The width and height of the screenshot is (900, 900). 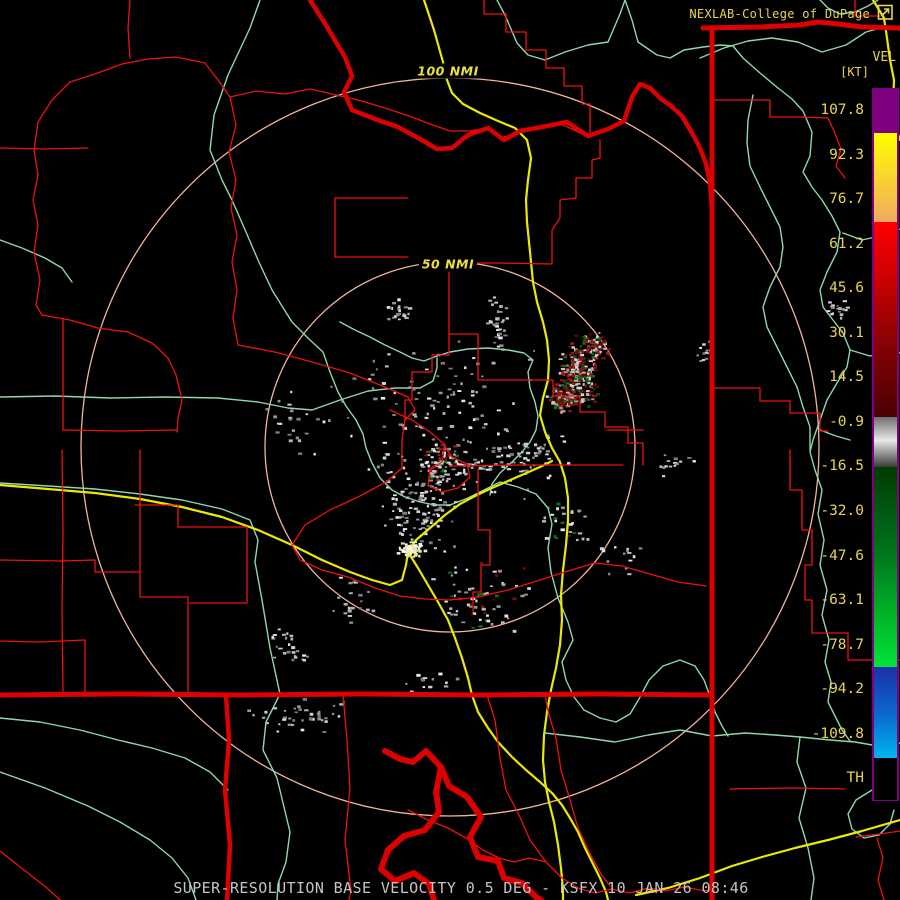 What do you see at coordinates (842, 510) in the screenshot?
I see `colorbar-tick: -32.0` at bounding box center [842, 510].